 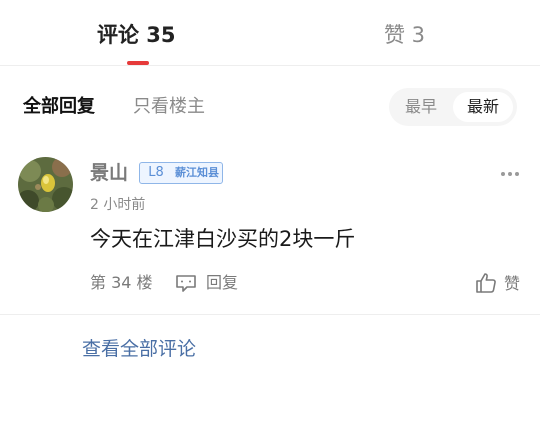 What do you see at coordinates (421, 107) in the screenshot?
I see `sort-earliest-option: 最早` at bounding box center [421, 107].